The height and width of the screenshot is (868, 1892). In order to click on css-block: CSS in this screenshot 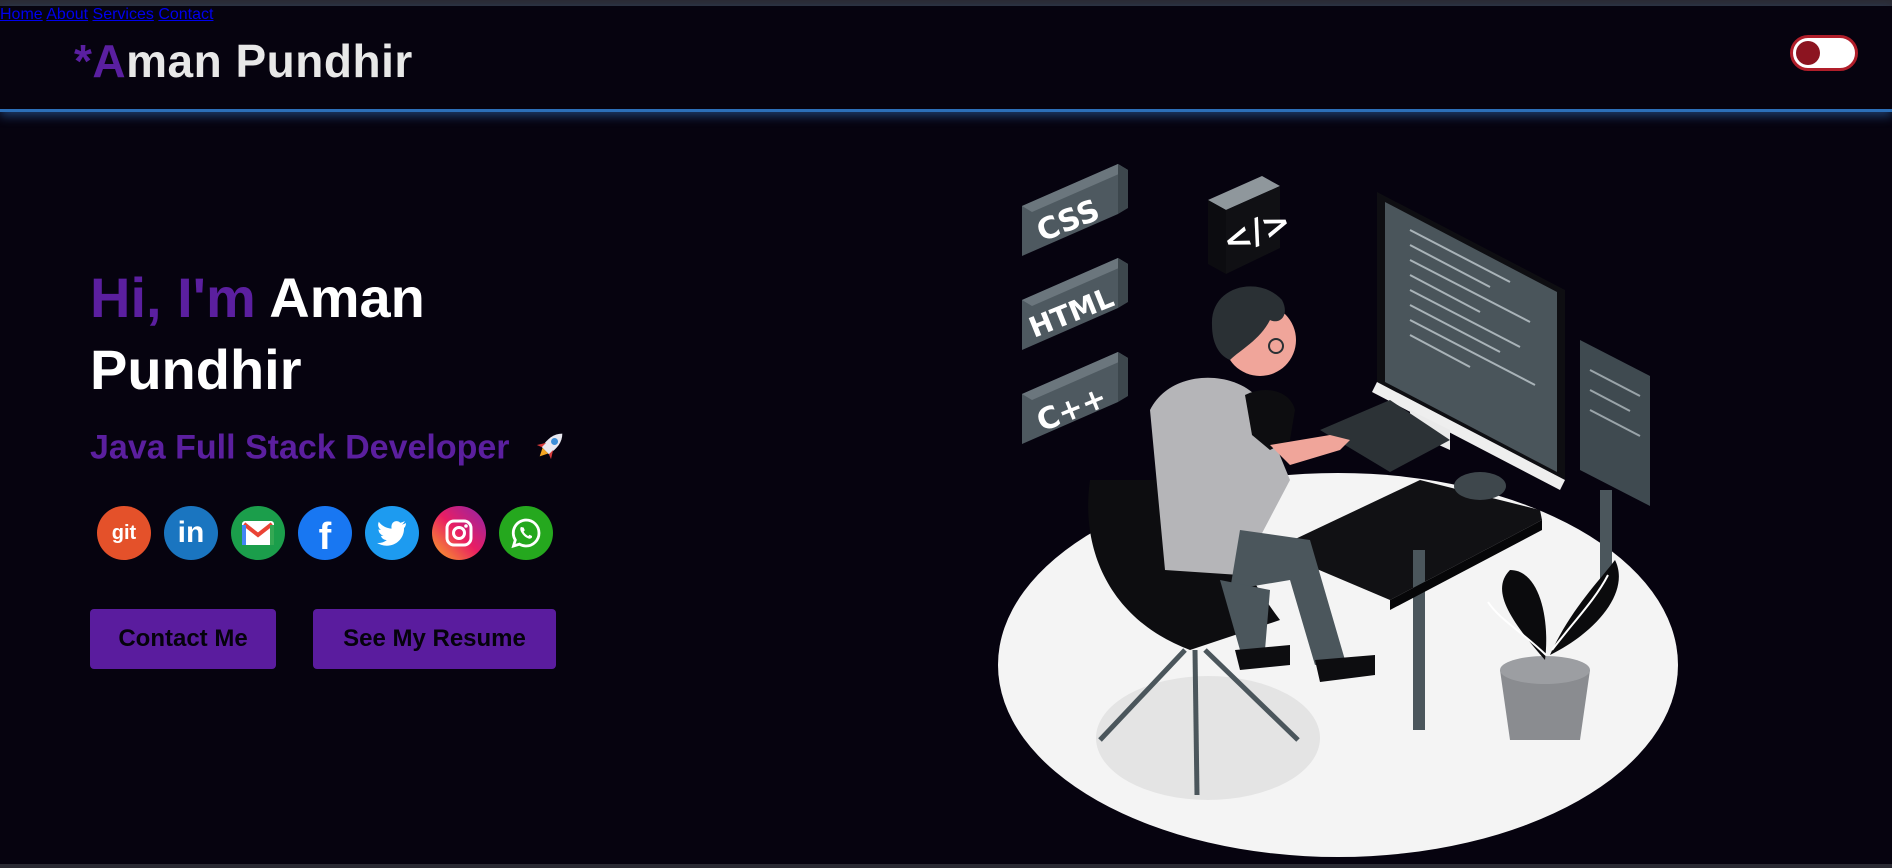, I will do `click(1075, 210)`.